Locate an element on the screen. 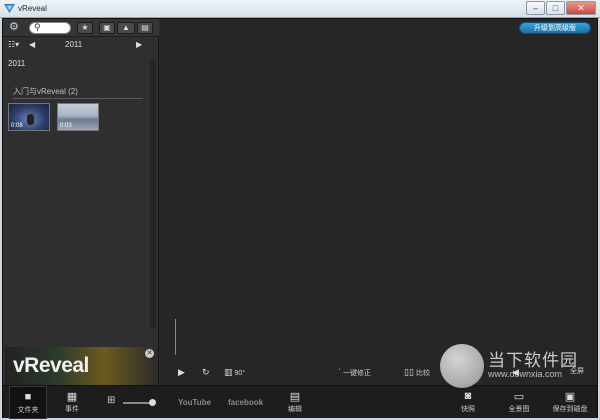  year-title: 2011 is located at coordinates (74, 44).